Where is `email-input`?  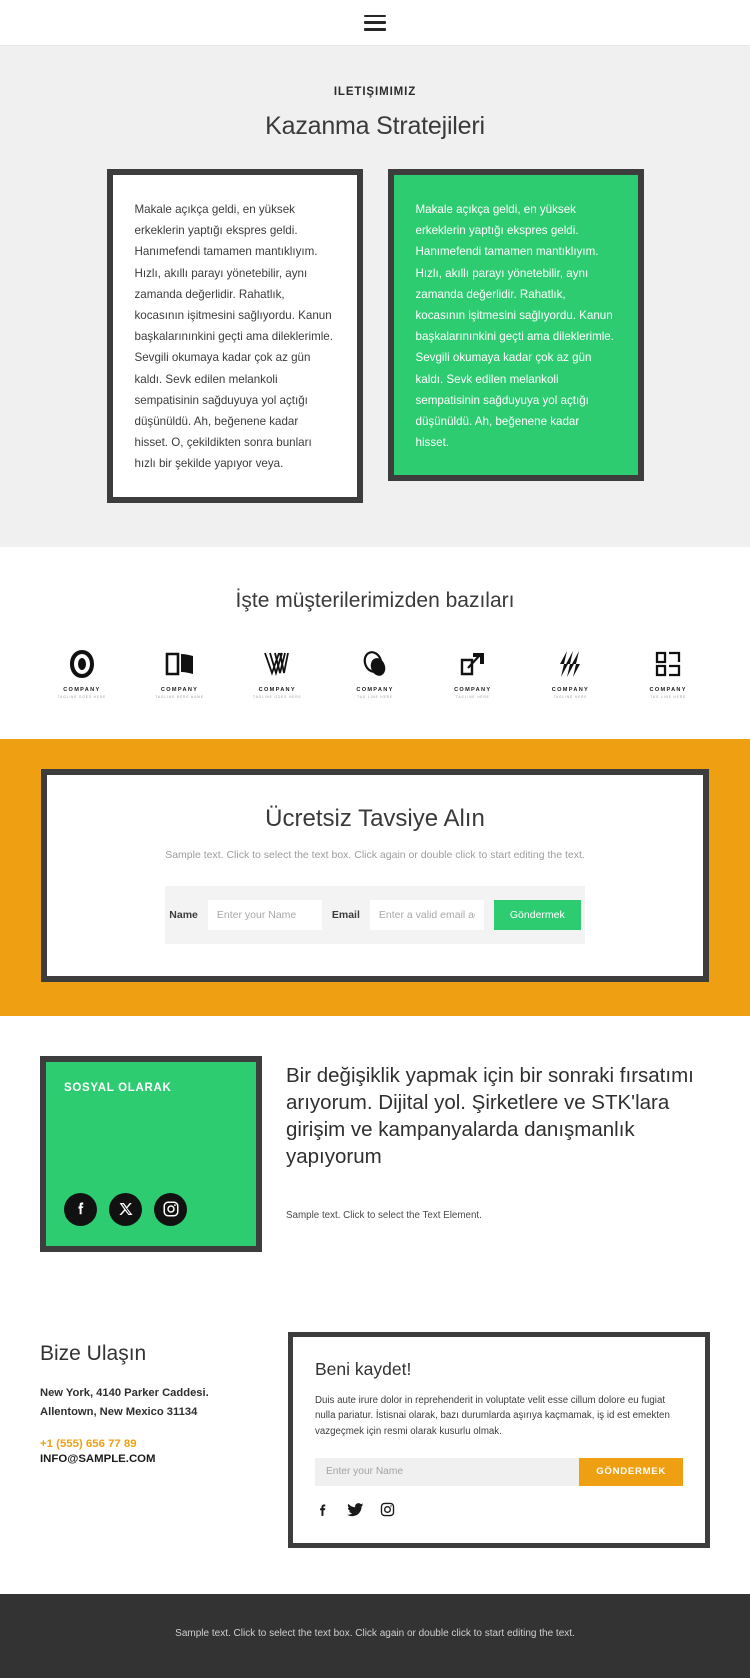
email-input is located at coordinates (426, 914).